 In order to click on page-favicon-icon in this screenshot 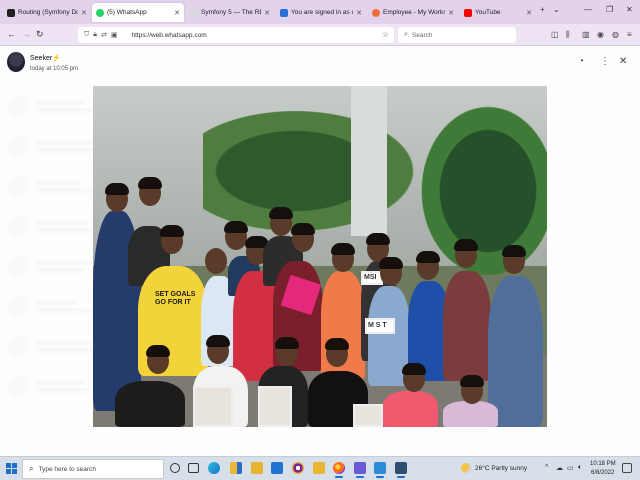, I will do `click(194, 12)`.